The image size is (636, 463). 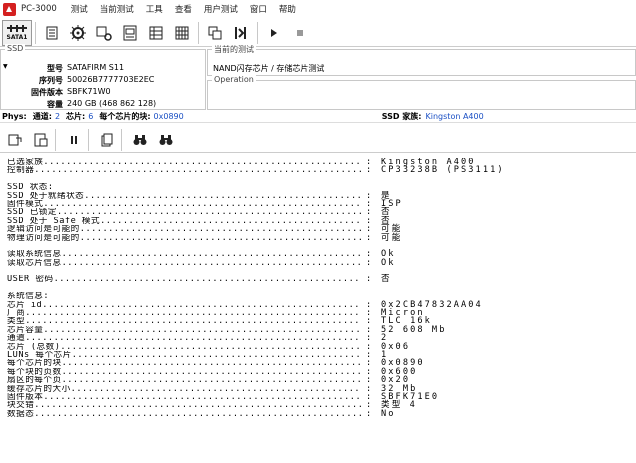 What do you see at coordinates (392, 237) in the screenshot?
I see `report-line-value: 可能` at bounding box center [392, 237].